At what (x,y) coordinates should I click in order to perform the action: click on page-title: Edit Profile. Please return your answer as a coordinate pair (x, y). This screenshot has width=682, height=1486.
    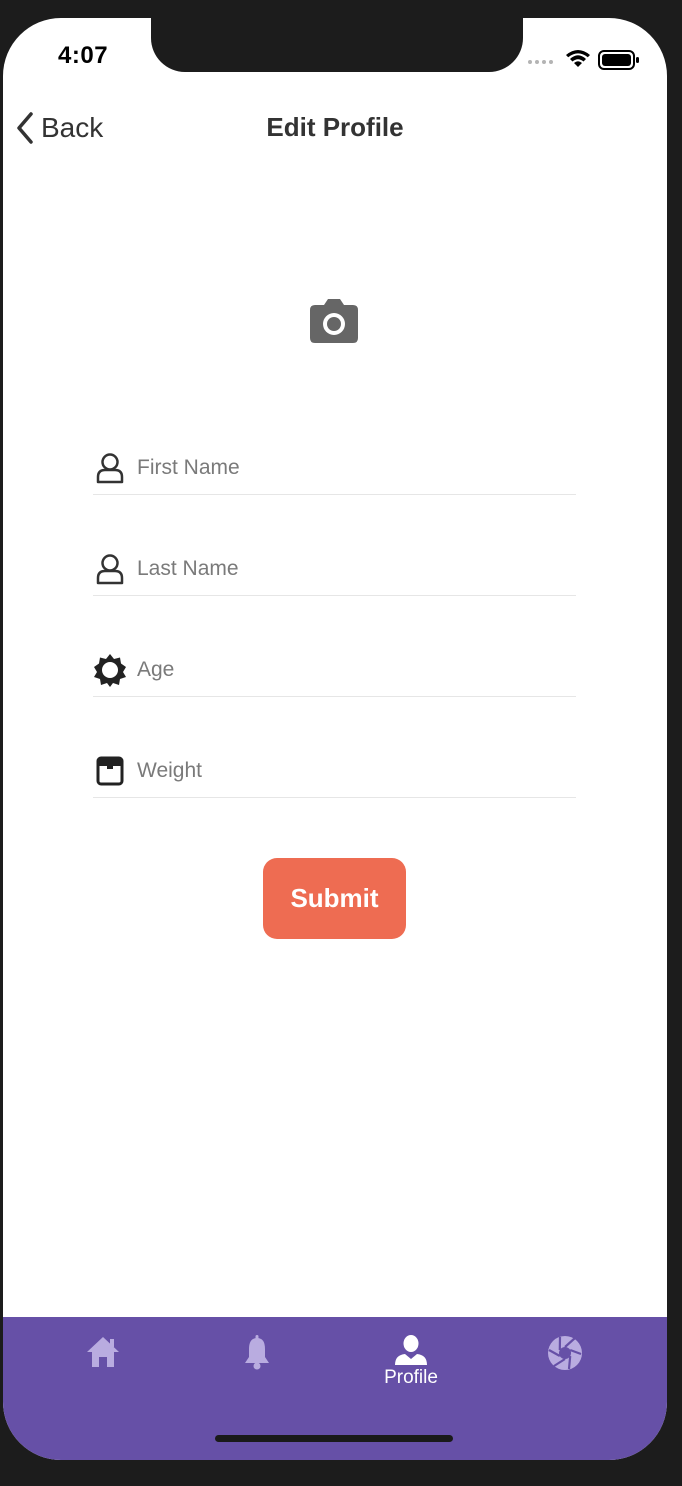
    Looking at the image, I should click on (335, 127).